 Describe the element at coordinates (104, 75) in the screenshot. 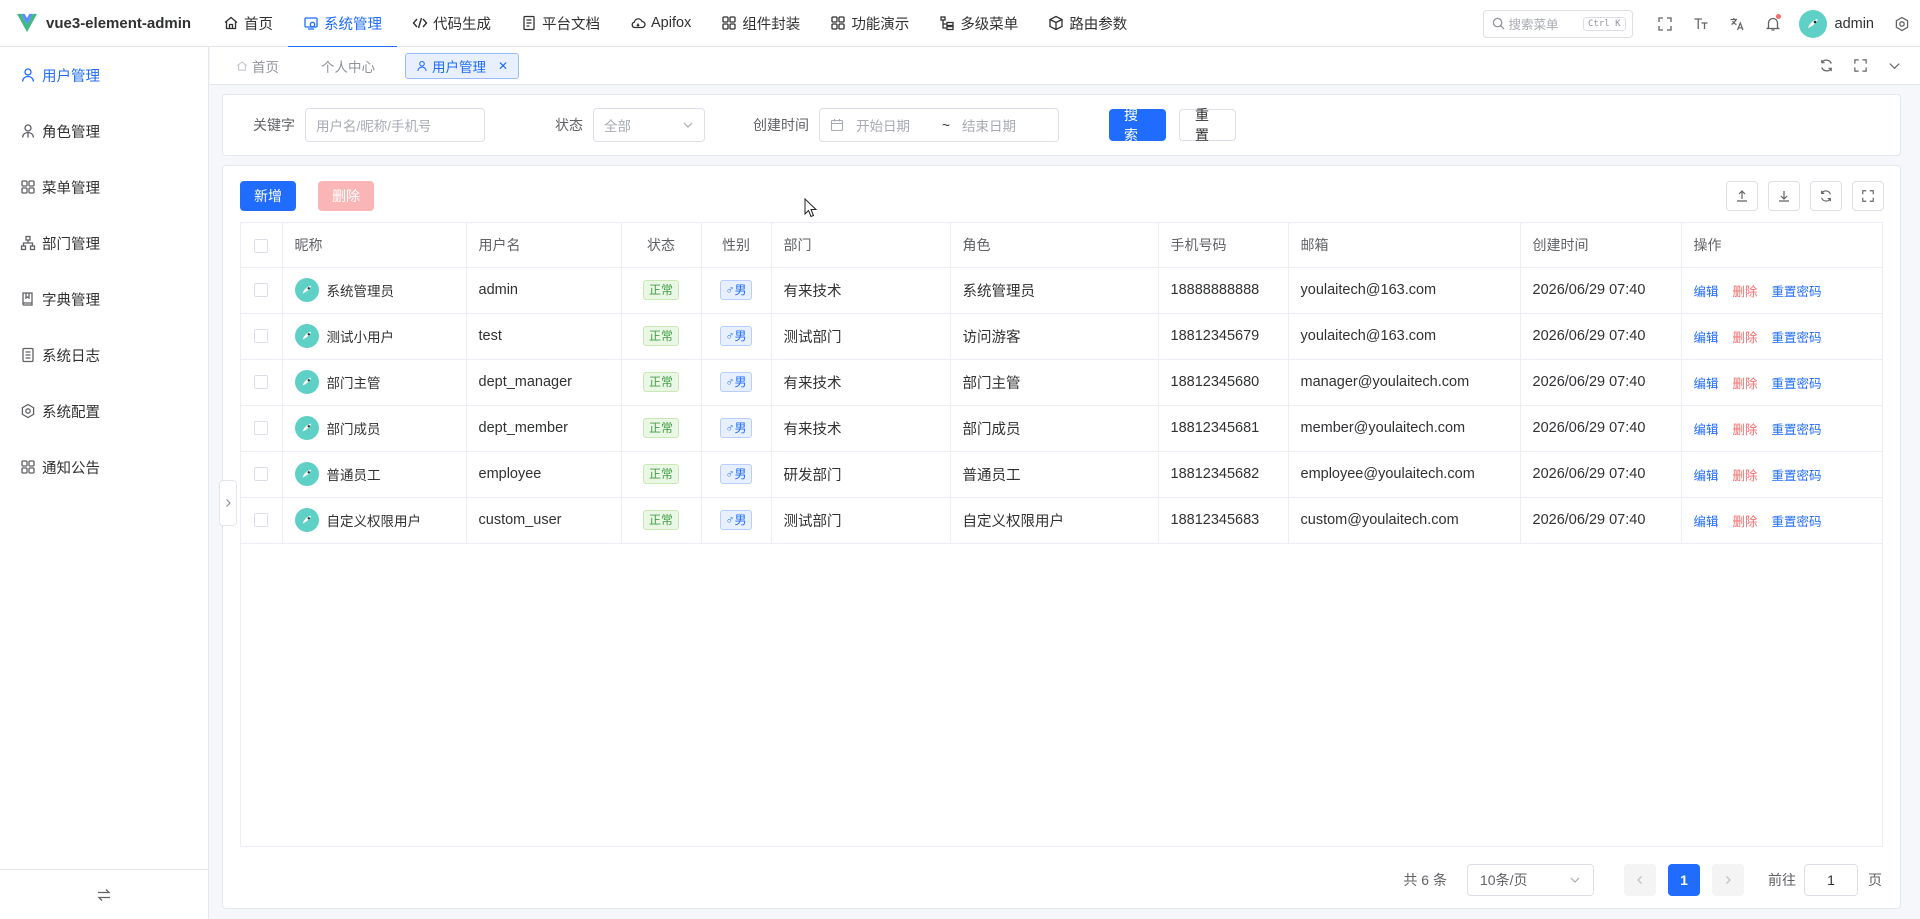

I see `sidebar-item-users: 用户管理` at that location.